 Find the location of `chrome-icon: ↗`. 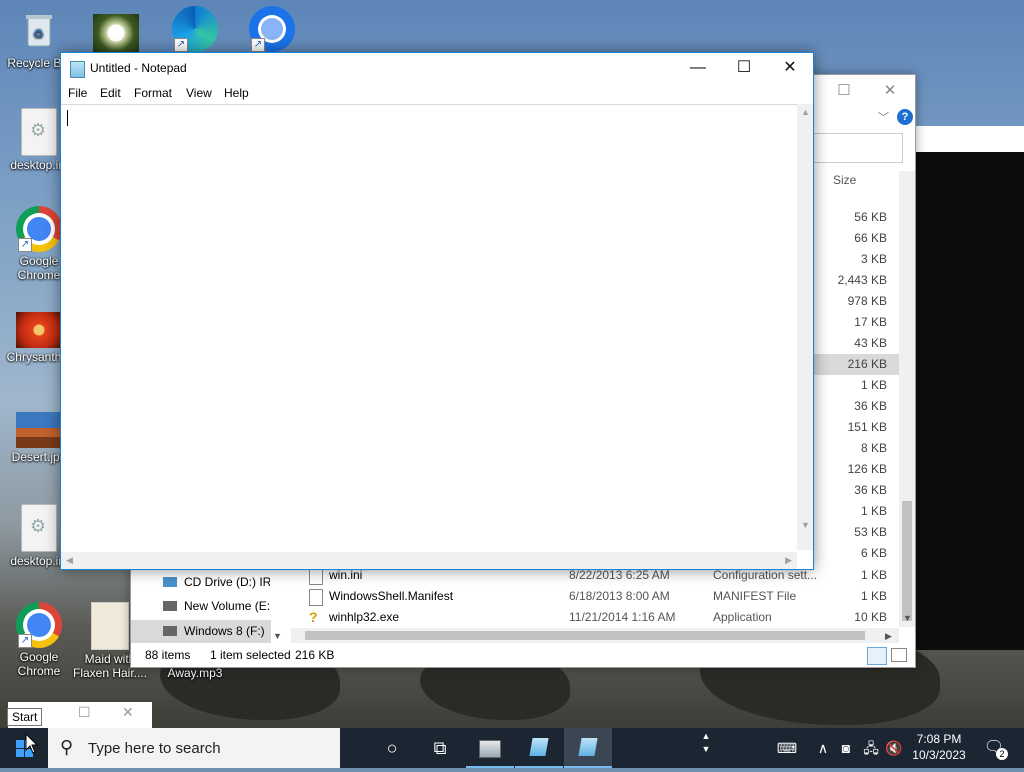

chrome-icon: ↗ is located at coordinates (39, 625).